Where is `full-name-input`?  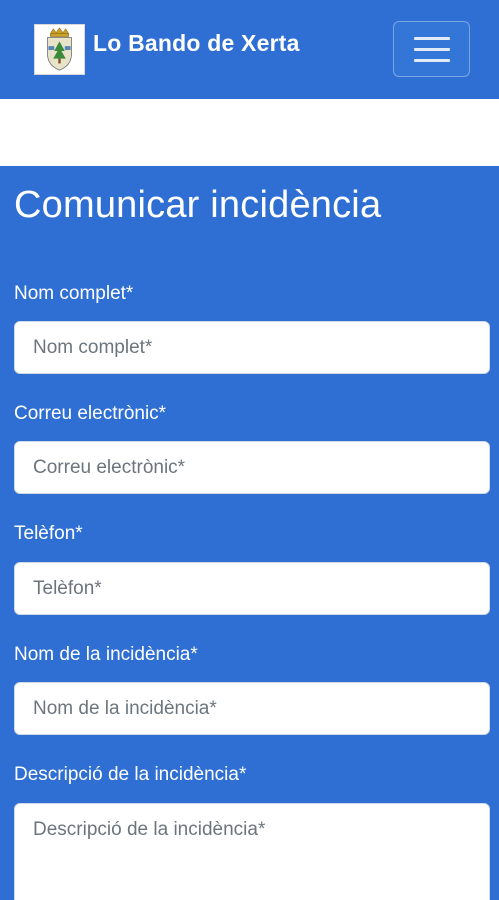
full-name-input is located at coordinates (252, 347).